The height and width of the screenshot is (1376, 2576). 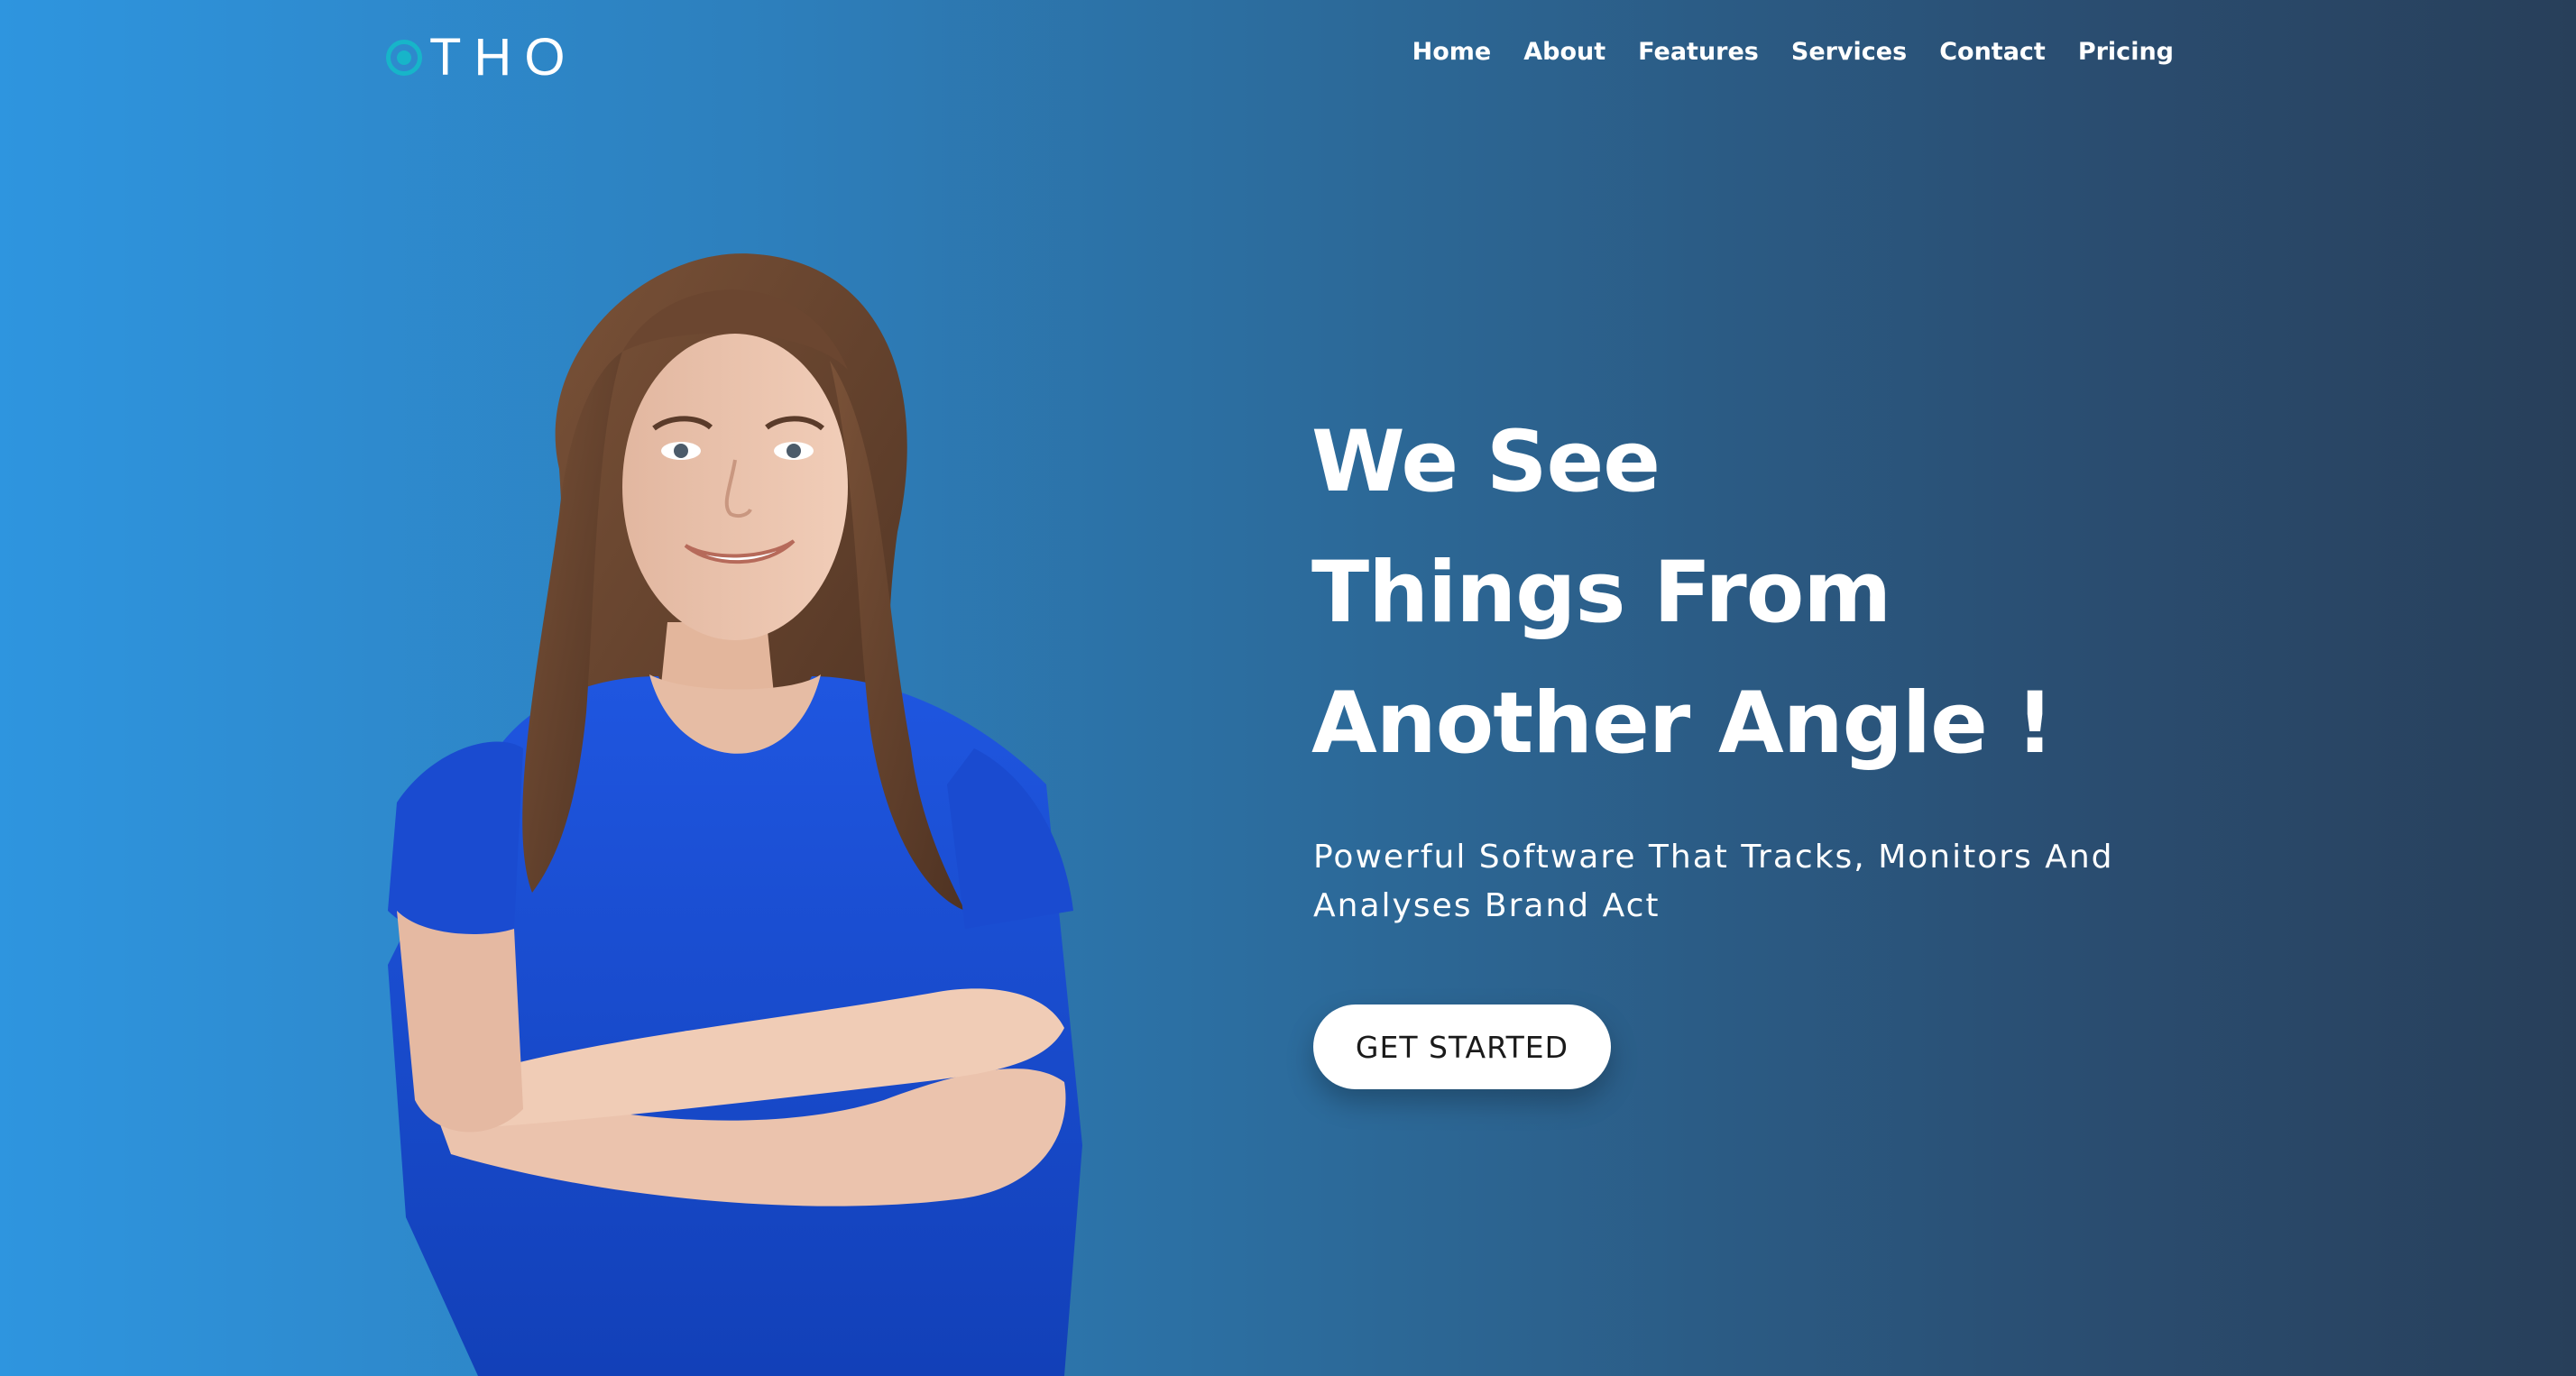 I want to click on nav-services-link: Services, so click(x=1849, y=52).